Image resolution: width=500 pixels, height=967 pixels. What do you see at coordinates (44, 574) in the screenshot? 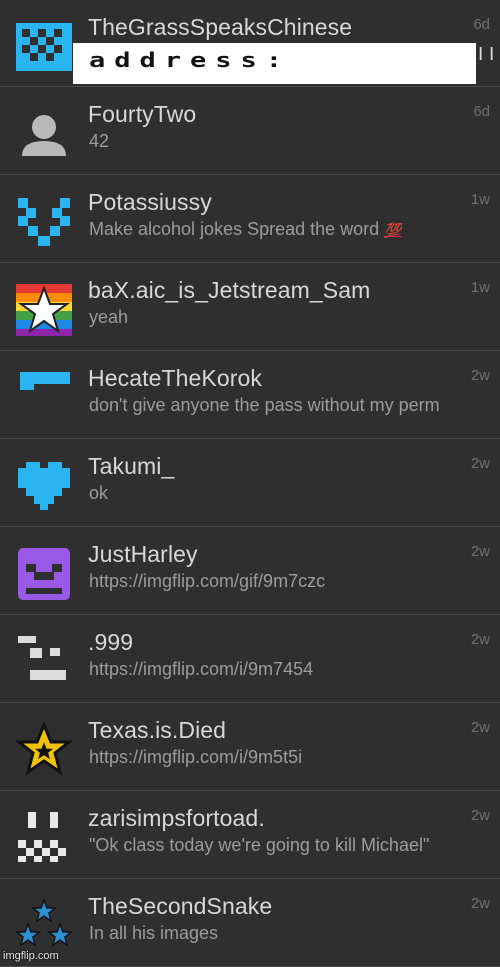
I see `purple-pixel-face-icon` at bounding box center [44, 574].